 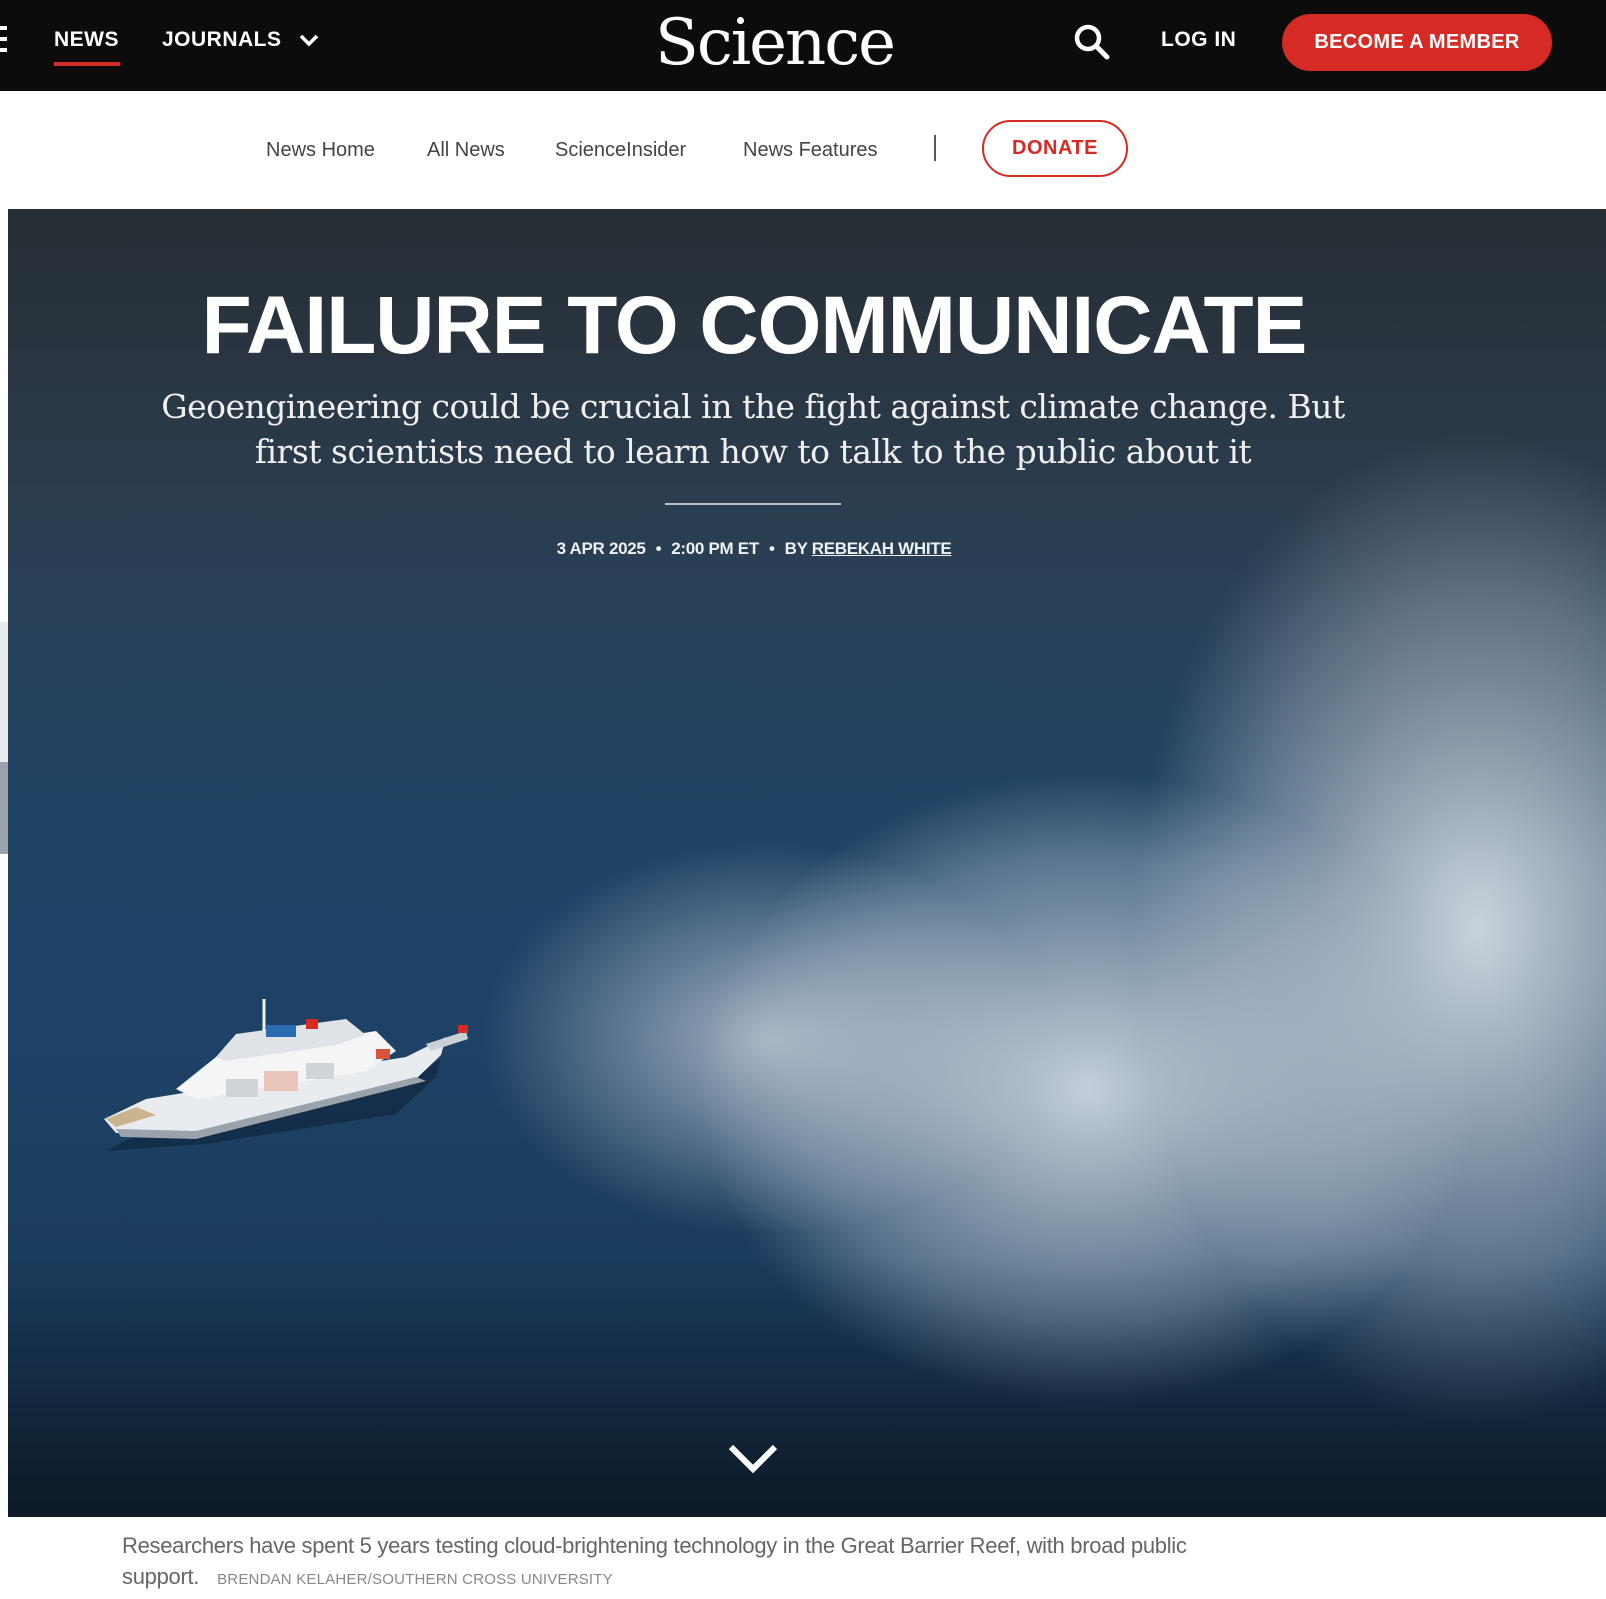 I want to click on article-byline: 3 APR 2025 • 2:00 PM ET • BY REBEKAH WHITE, so click(x=754, y=549).